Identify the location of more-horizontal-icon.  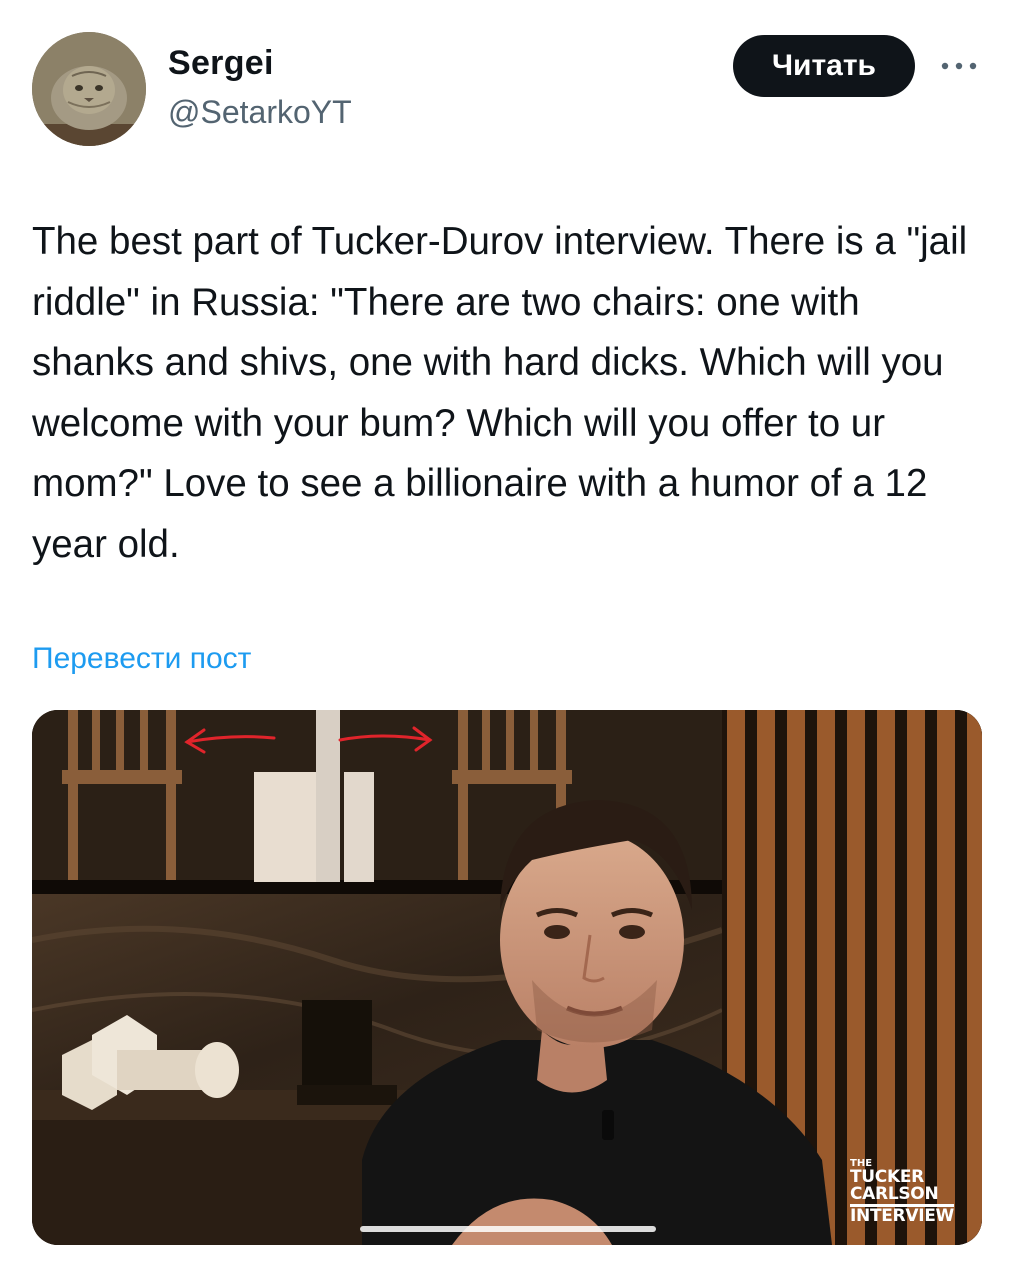
(959, 66).